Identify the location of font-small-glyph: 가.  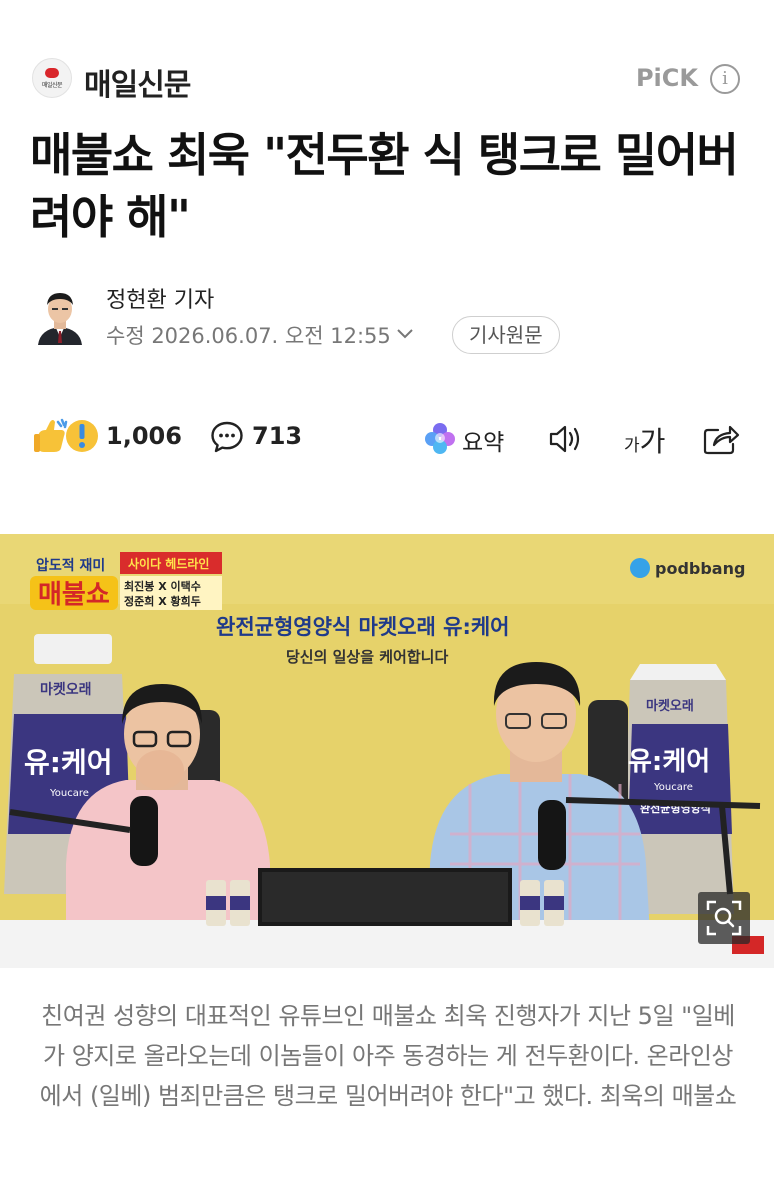
(632, 446).